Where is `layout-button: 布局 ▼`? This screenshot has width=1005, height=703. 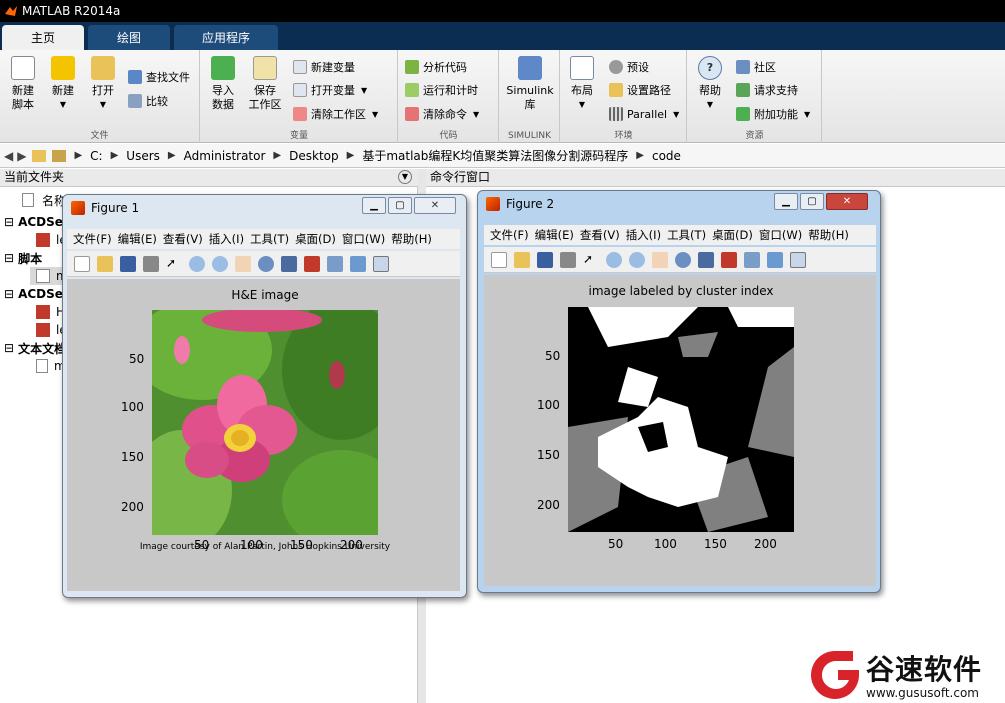
layout-button: 布局 ▼ is located at coordinates (582, 84).